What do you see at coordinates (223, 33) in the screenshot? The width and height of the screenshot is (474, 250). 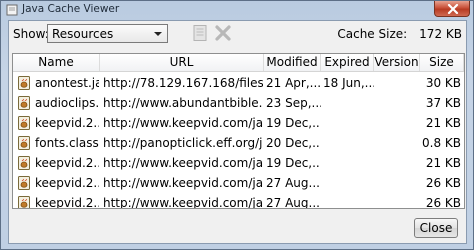 I see `delete-icon` at bounding box center [223, 33].